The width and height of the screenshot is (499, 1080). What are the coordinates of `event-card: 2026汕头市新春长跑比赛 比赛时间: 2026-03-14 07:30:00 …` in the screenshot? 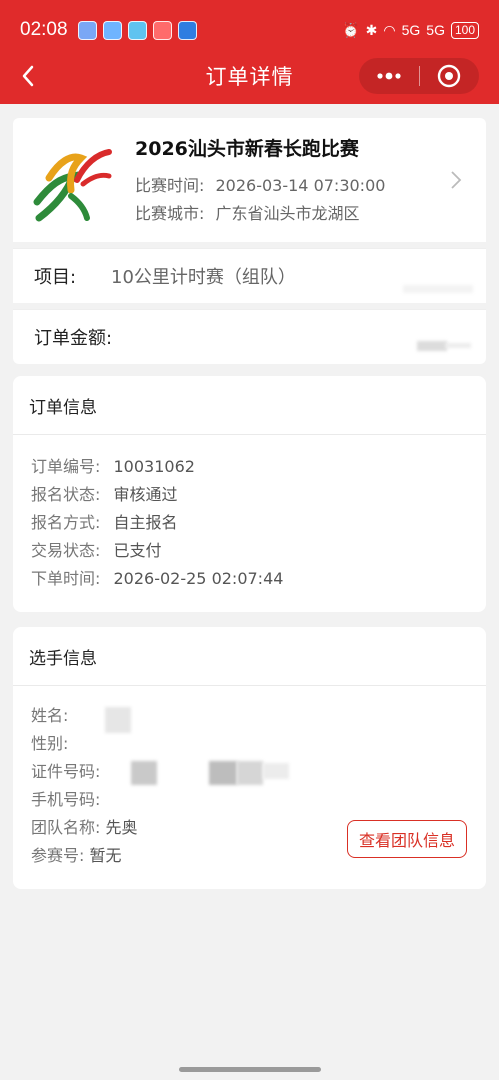 It's located at (249, 180).